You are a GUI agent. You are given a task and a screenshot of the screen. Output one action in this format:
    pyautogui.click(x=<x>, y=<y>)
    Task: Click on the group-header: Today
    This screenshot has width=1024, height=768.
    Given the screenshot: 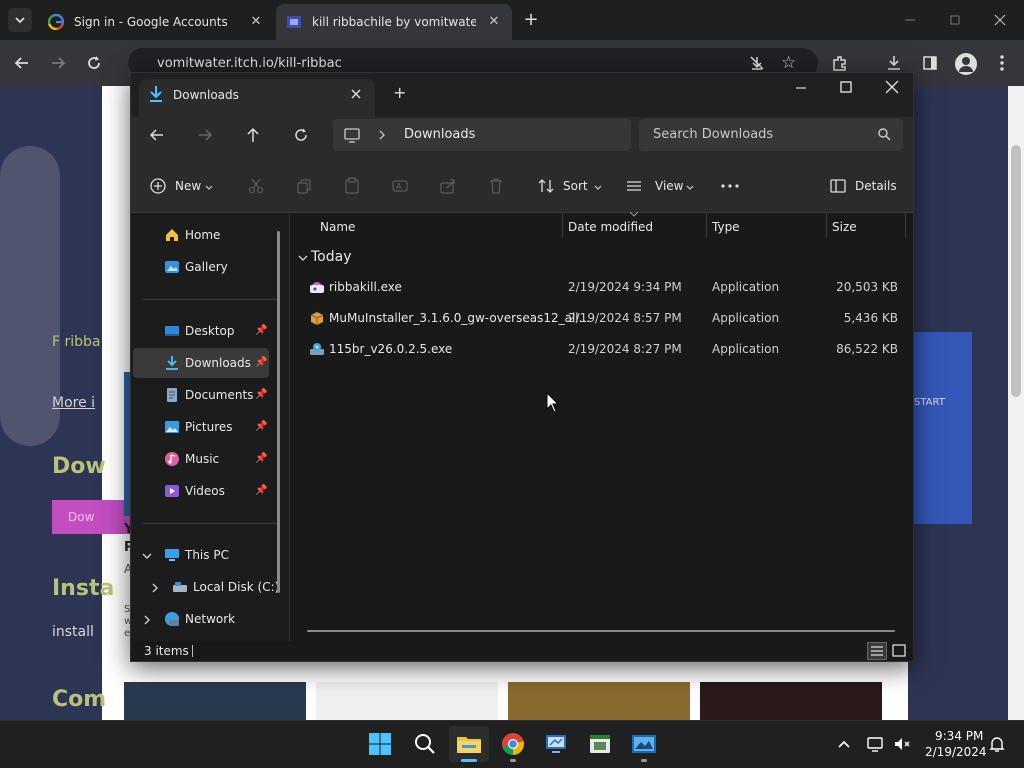 What is the action you would take?
    pyautogui.click(x=331, y=257)
    